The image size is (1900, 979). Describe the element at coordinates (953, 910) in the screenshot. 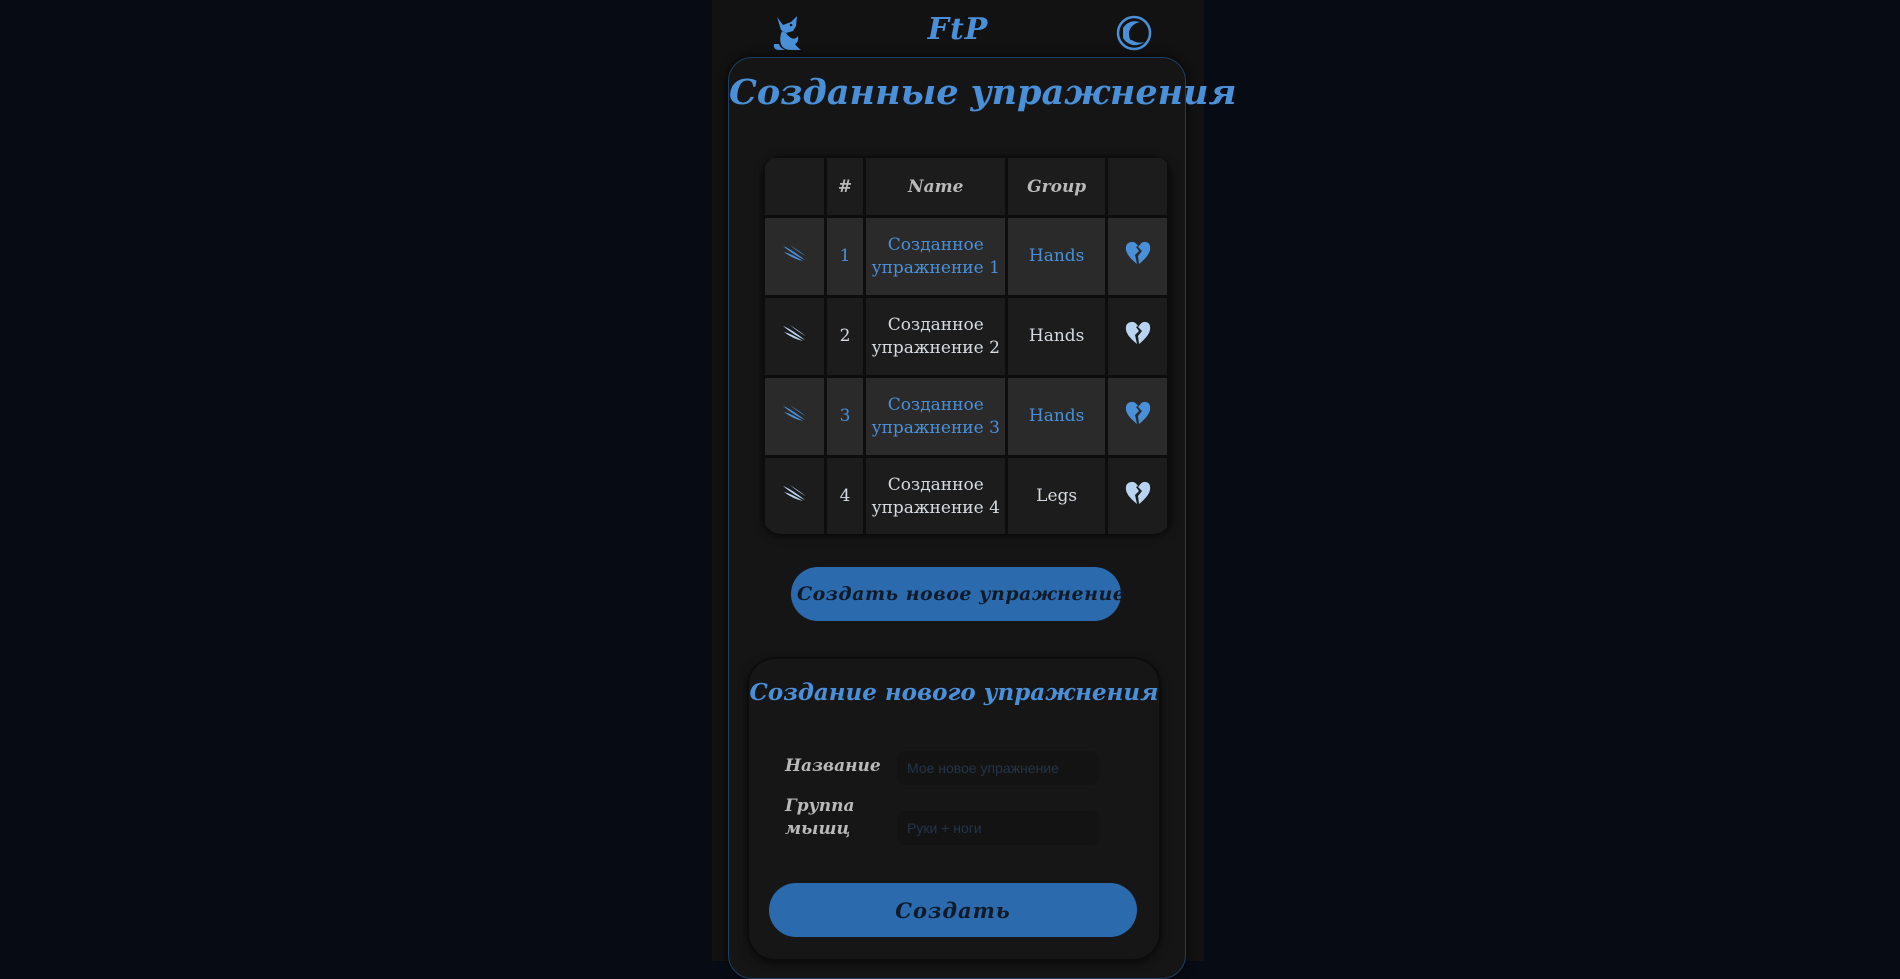

I see `create-submit-button: Создать` at that location.